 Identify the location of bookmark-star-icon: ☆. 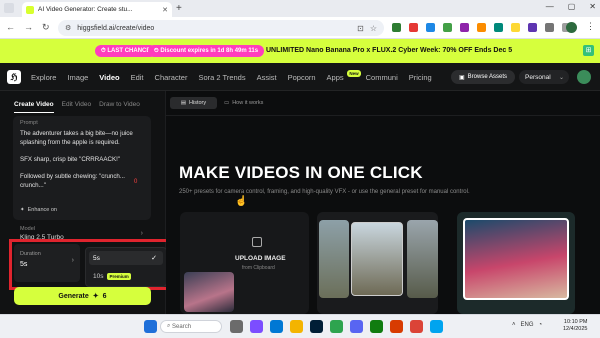
(373, 28).